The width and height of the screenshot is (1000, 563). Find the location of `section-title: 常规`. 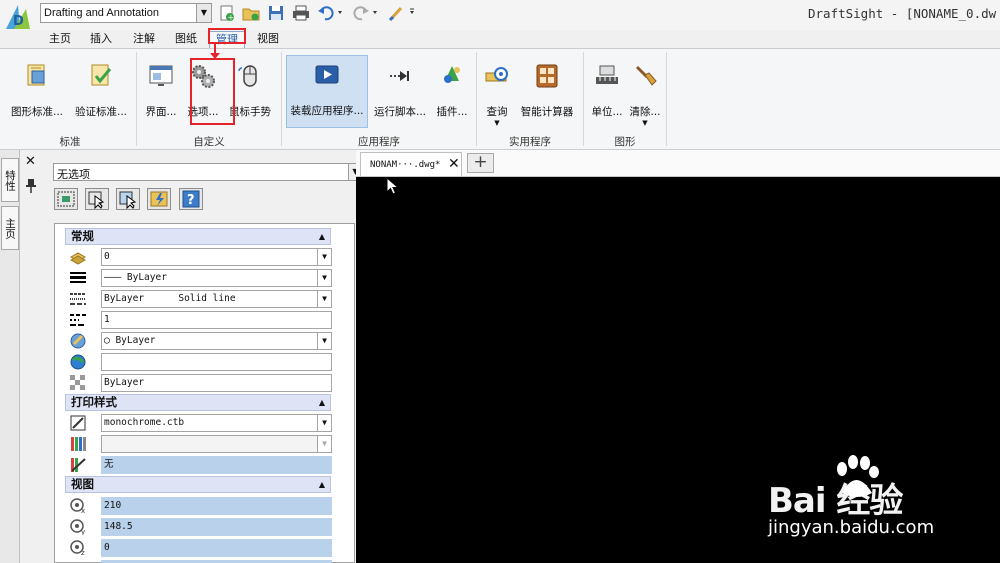

section-title: 常规 is located at coordinates (82, 236).